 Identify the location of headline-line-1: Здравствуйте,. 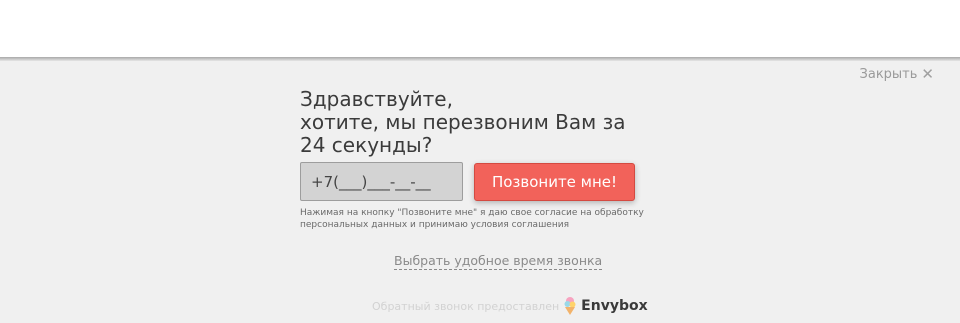
(376, 99).